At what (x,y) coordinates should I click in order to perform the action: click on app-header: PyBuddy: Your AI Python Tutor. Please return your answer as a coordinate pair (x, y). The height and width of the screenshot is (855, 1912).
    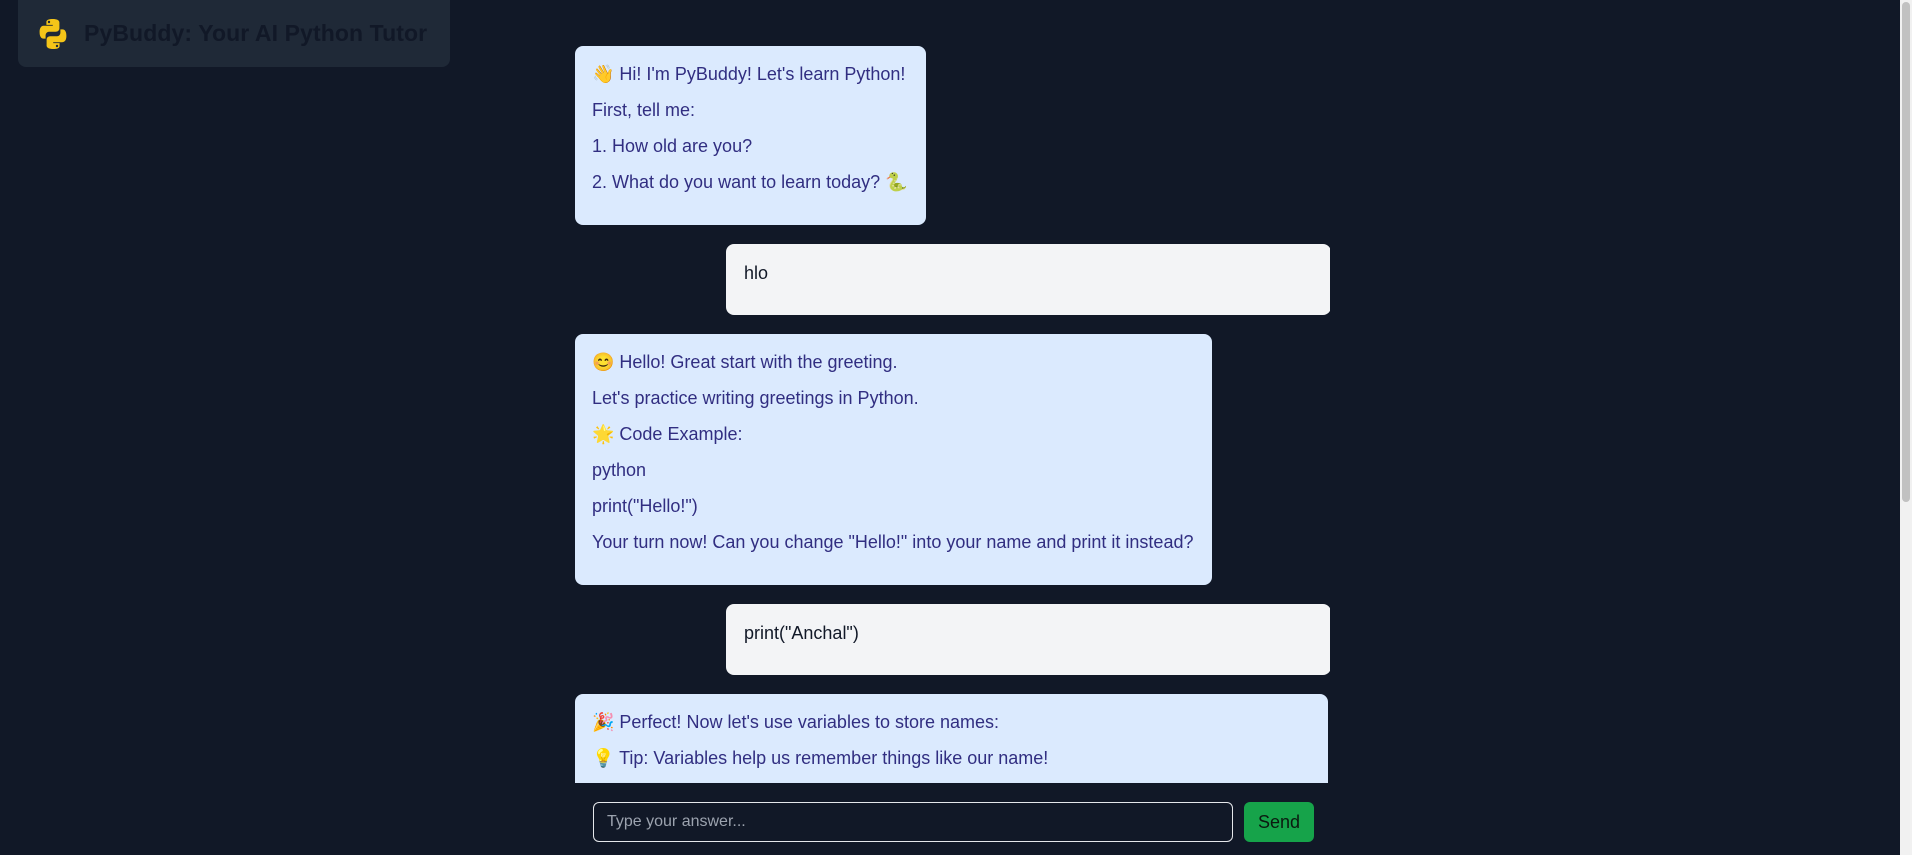
    Looking at the image, I should click on (234, 33).